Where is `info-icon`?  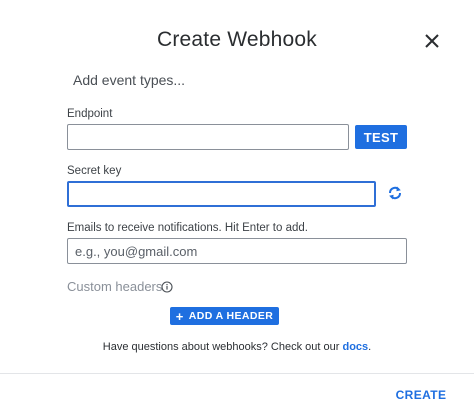 info-icon is located at coordinates (167, 286).